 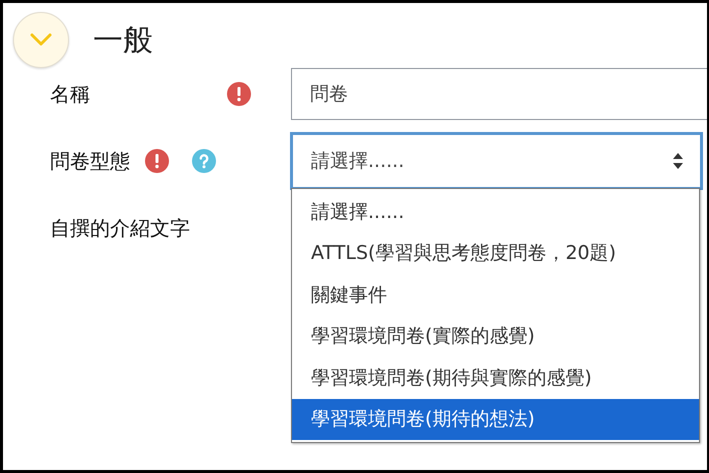 What do you see at coordinates (495, 295) in the screenshot?
I see `dropdown-option: 關鍵事件` at bounding box center [495, 295].